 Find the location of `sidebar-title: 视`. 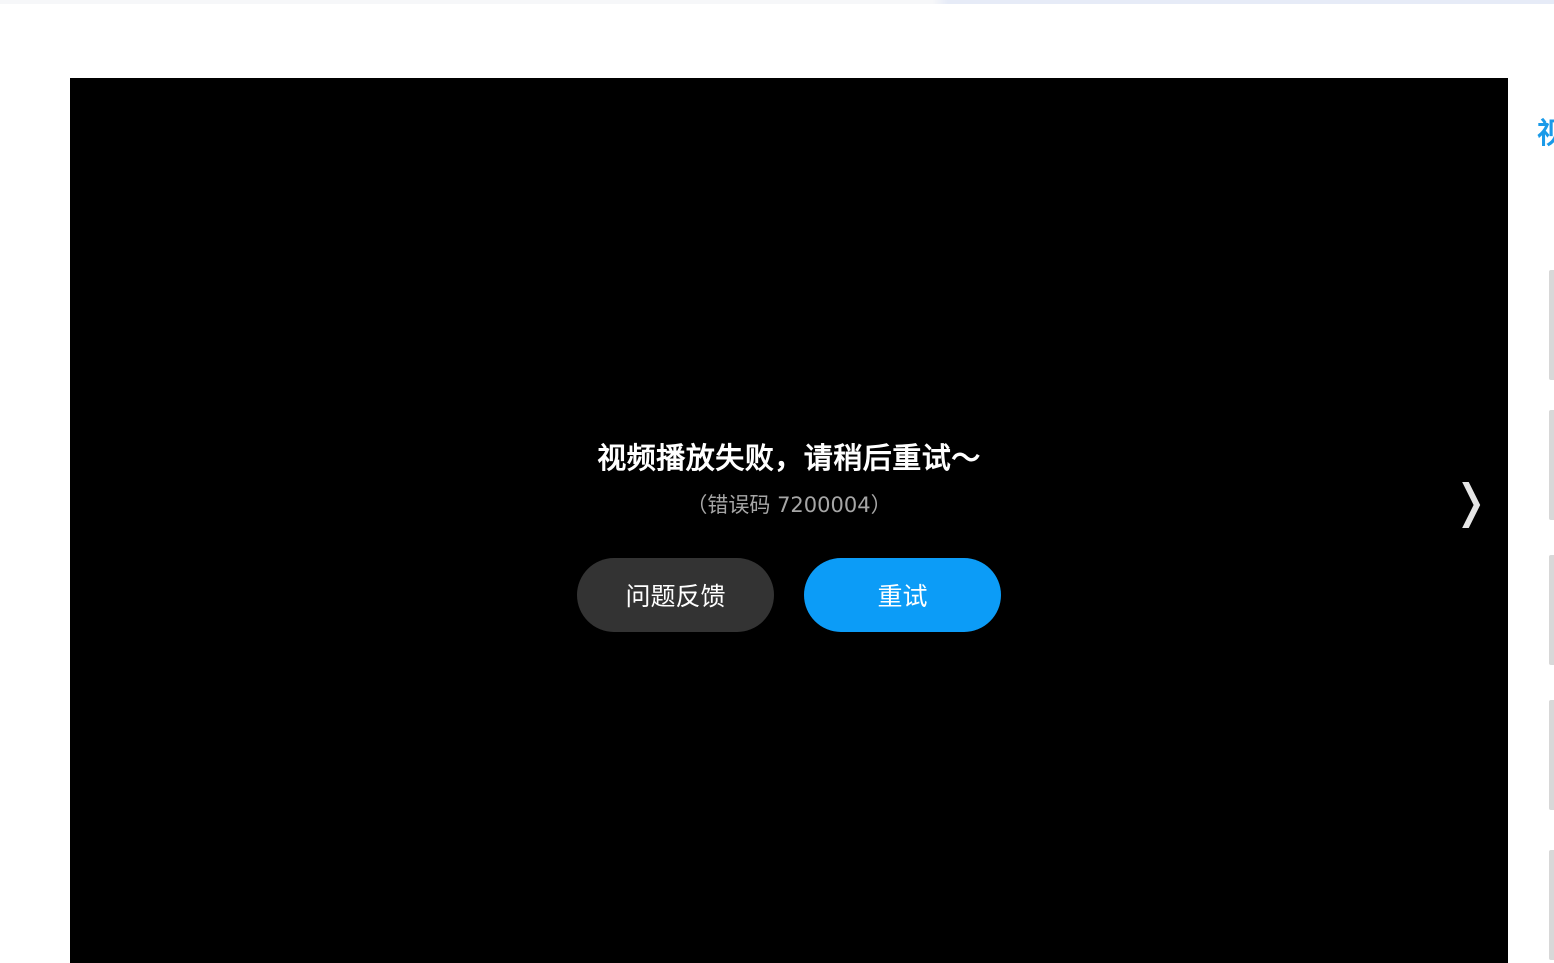

sidebar-title: 视 is located at coordinates (1545, 133).